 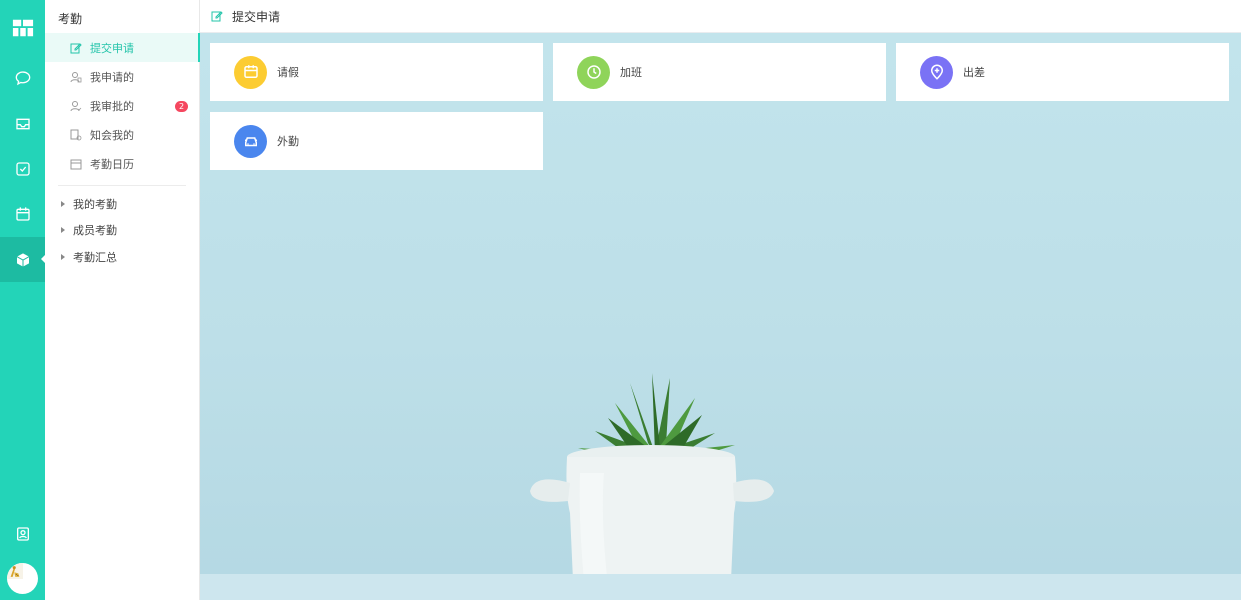 What do you see at coordinates (376, 72) in the screenshot?
I see `card-leave: 请假` at bounding box center [376, 72].